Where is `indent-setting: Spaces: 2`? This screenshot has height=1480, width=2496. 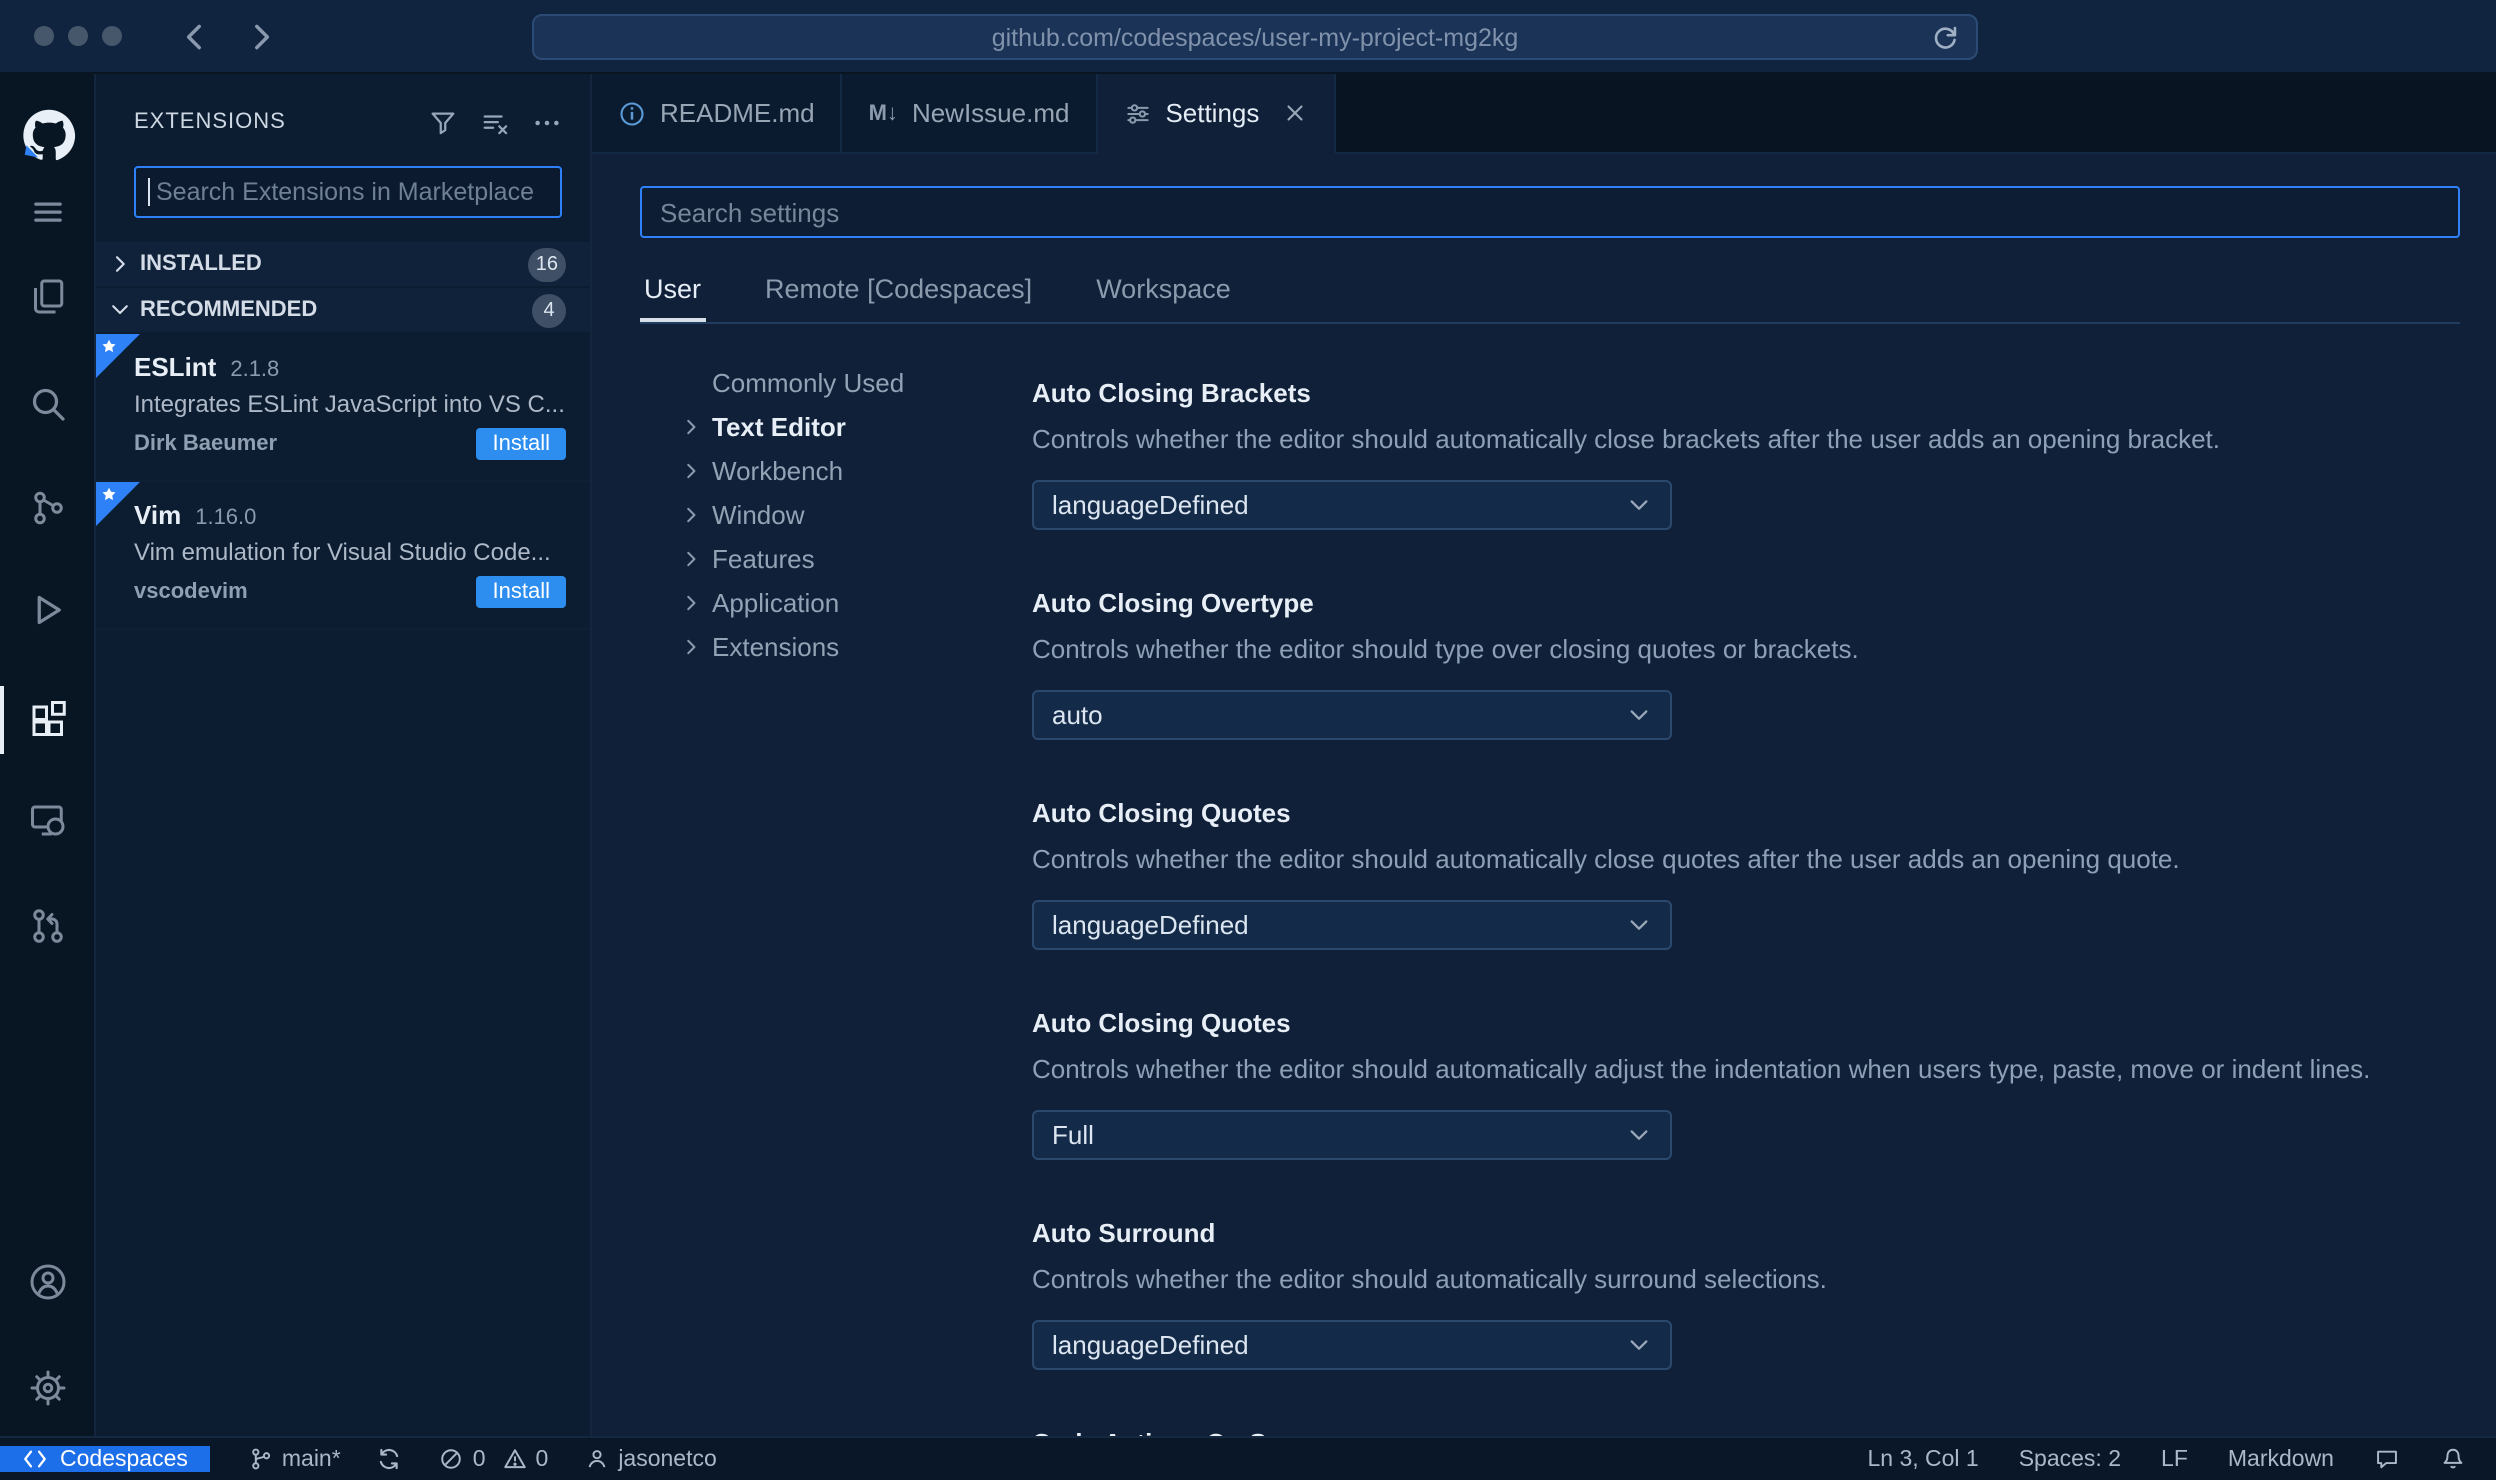
indent-setting: Spaces: 2 is located at coordinates (2070, 1459).